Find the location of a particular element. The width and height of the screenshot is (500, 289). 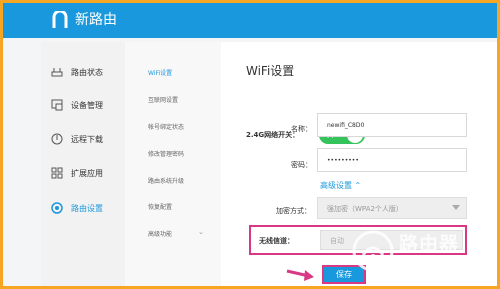

encryption-select: 强加密（WPA2个人版） is located at coordinates (392, 208).